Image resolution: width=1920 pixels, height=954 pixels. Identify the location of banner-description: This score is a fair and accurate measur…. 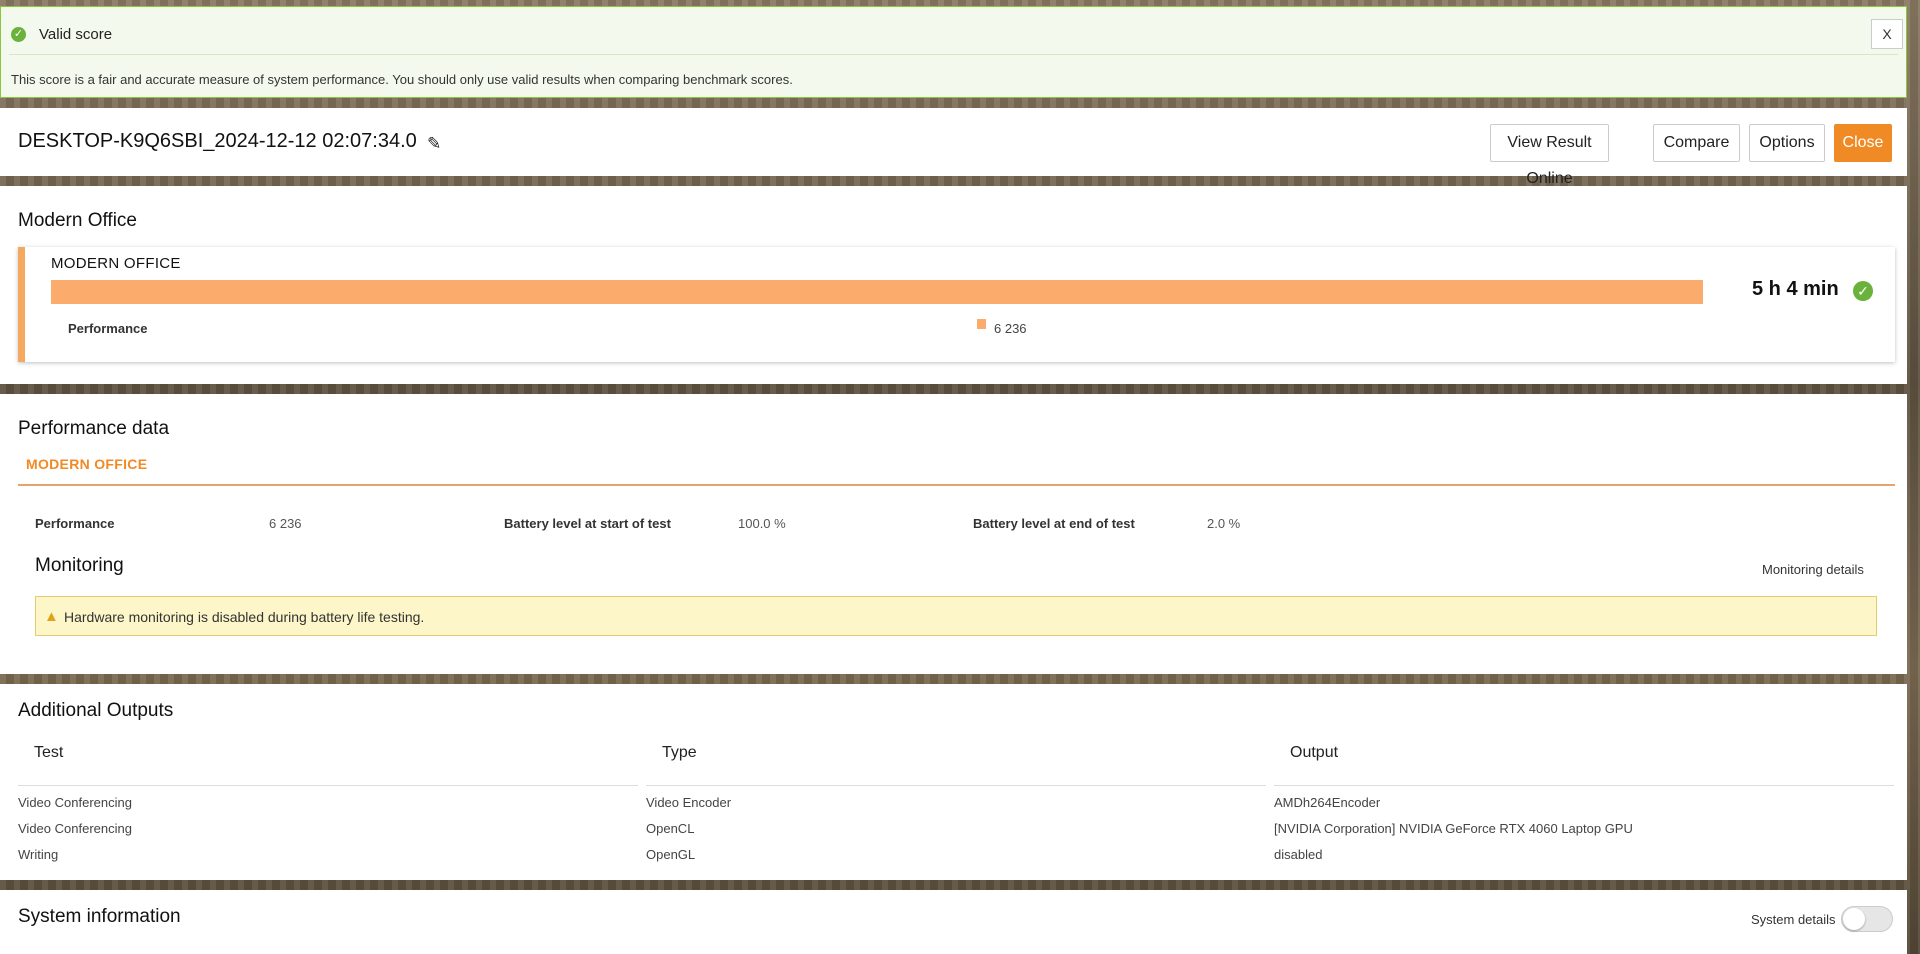
(402, 79).